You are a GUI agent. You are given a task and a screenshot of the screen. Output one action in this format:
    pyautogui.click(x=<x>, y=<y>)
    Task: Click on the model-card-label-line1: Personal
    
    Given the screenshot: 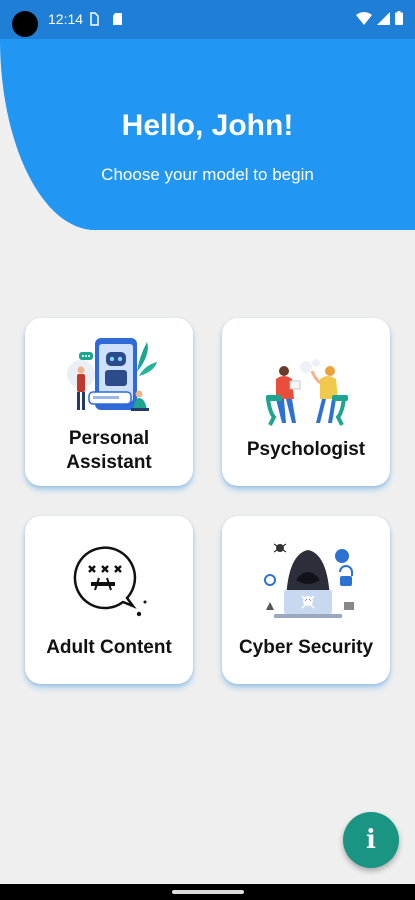 What is the action you would take?
    pyautogui.click(x=109, y=438)
    